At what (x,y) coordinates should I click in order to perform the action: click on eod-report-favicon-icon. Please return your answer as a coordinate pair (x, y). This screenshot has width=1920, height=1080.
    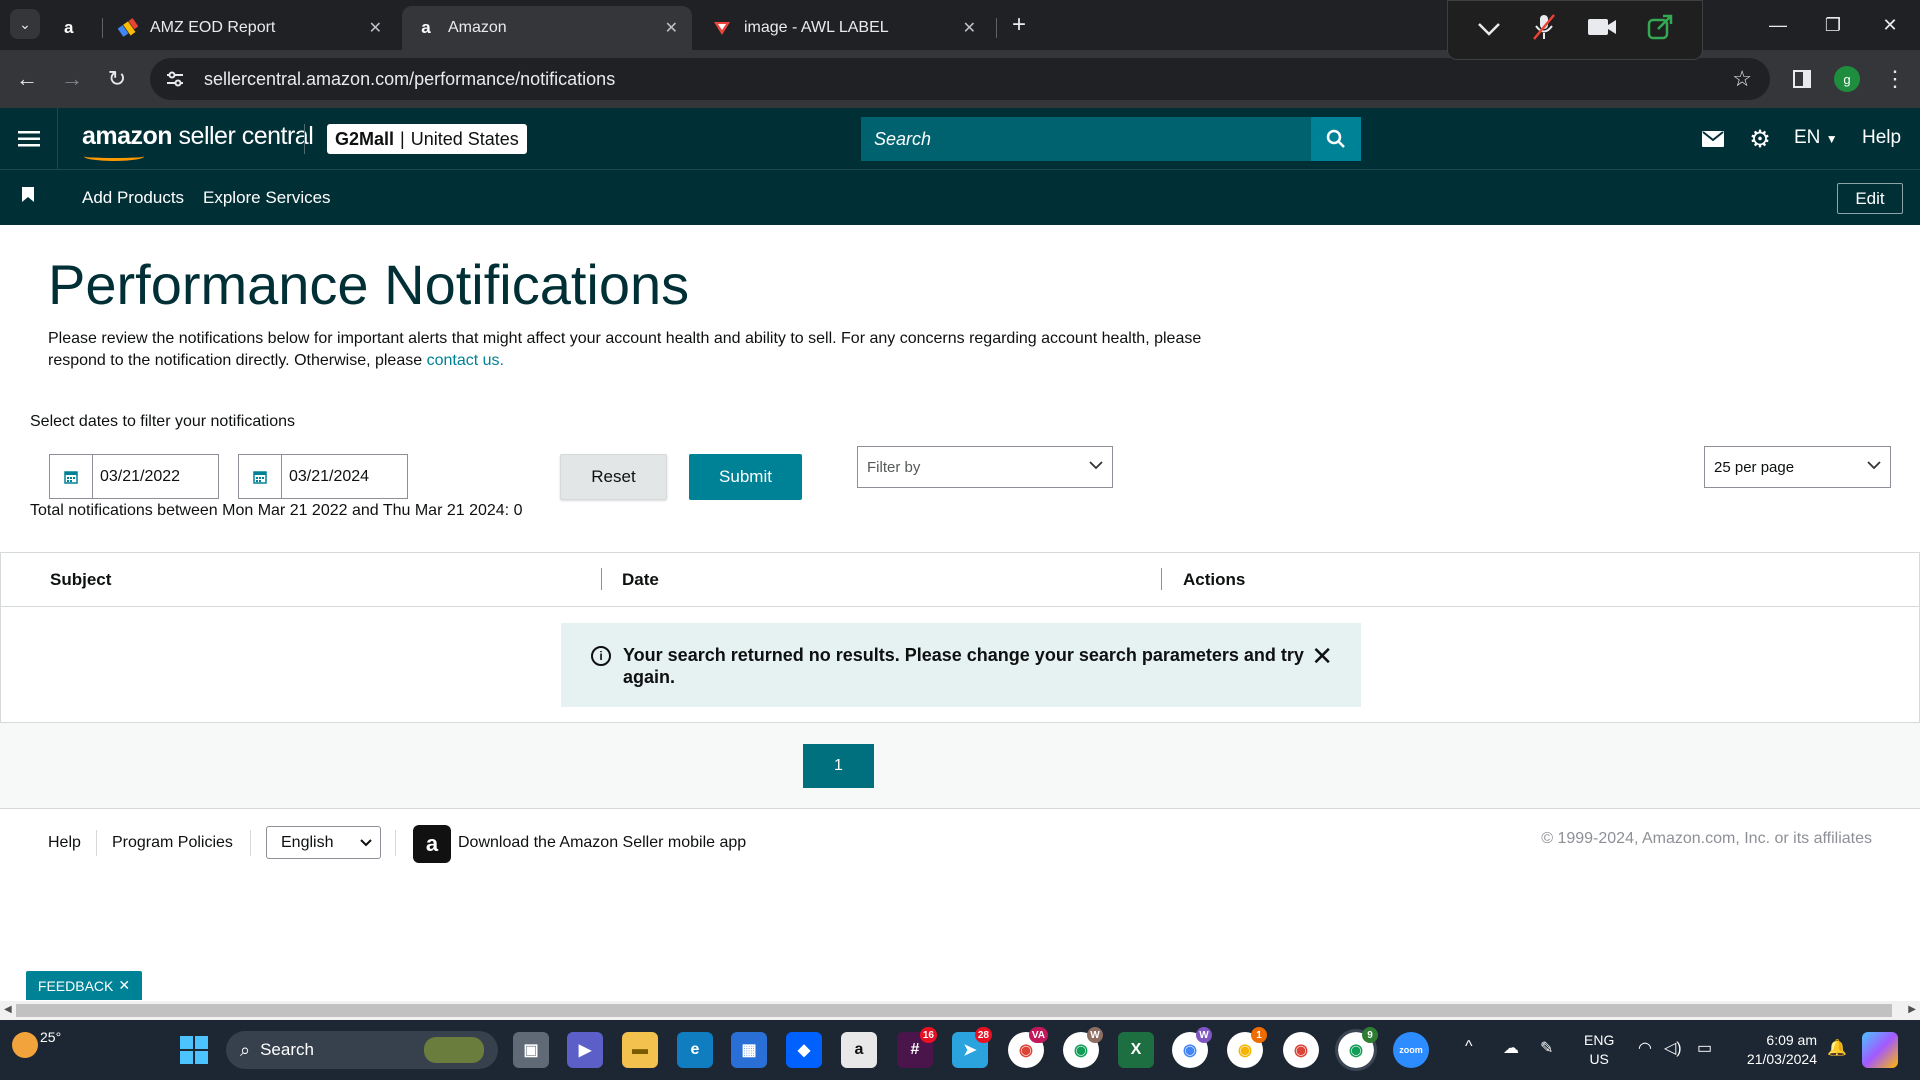
    Looking at the image, I should click on (128, 28).